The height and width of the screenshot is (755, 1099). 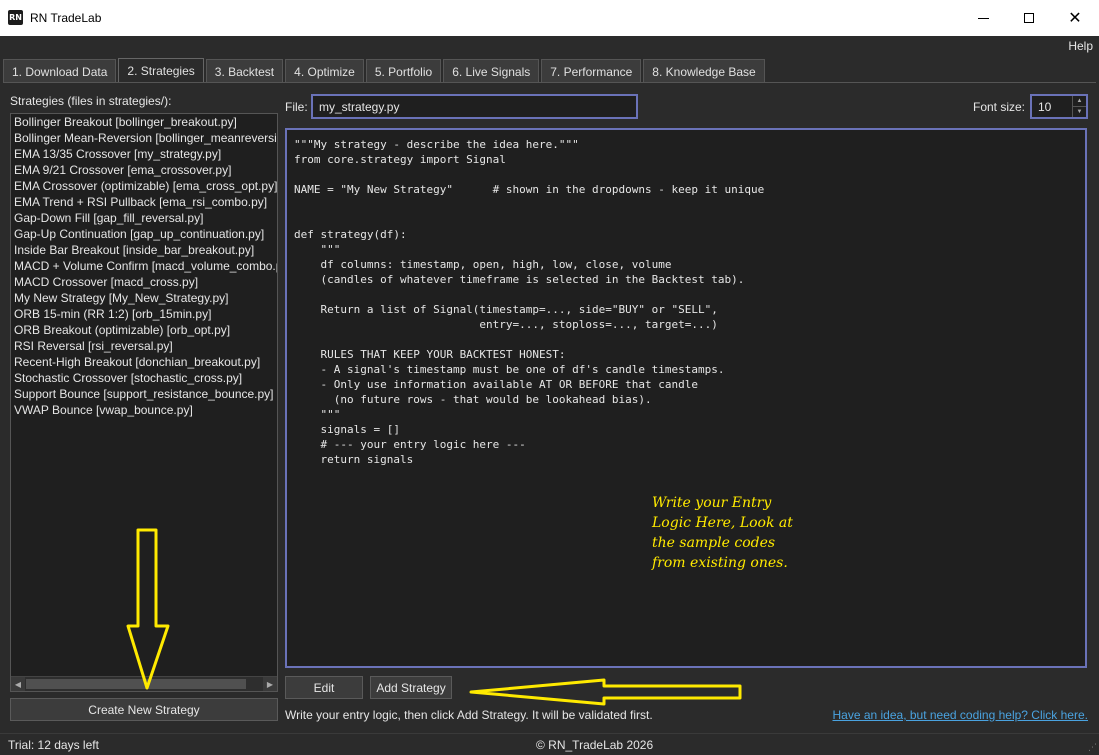 What do you see at coordinates (324, 687) in the screenshot?
I see `edit-button: Edit` at bounding box center [324, 687].